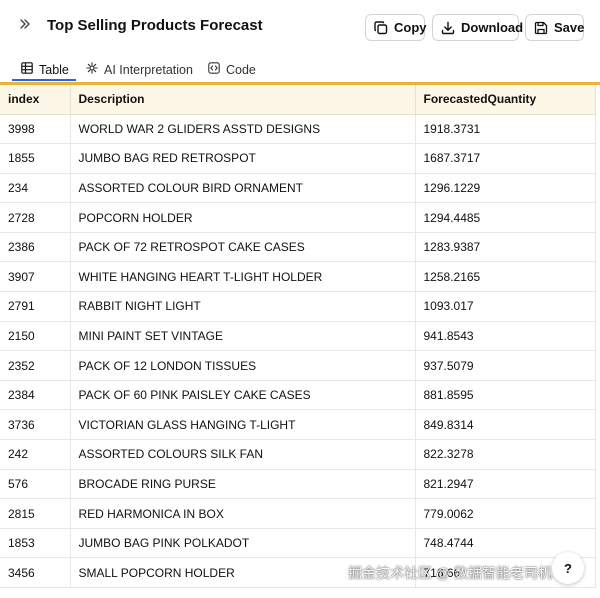 This screenshot has width=600, height=598. Describe the element at coordinates (450, 573) in the screenshot. I see `watermark-text: 掘金技术社区 @ 数据智能老司机` at that location.